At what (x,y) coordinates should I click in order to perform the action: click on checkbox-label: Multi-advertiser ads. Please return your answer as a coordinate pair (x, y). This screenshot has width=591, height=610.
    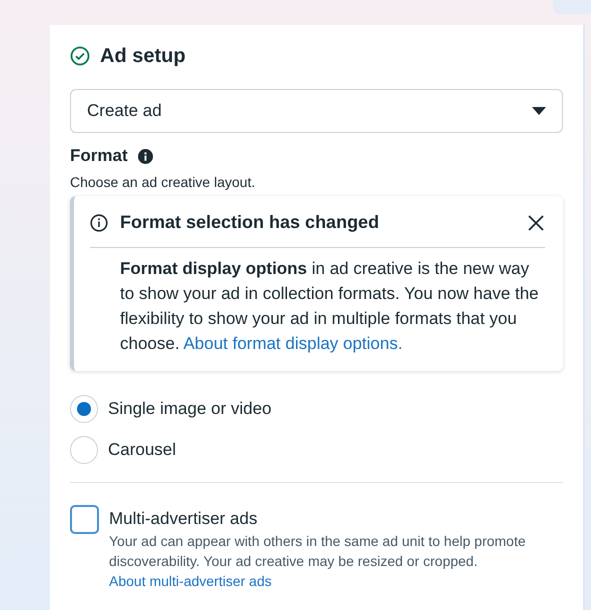
    Looking at the image, I should click on (183, 519).